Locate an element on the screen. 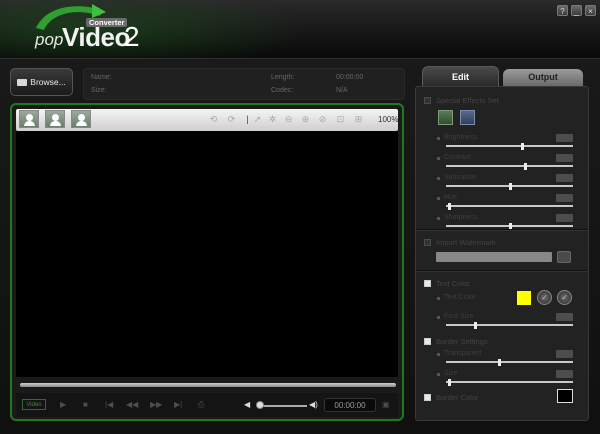 The image size is (600, 434). fit-icon: ⊡ is located at coordinates (340, 119).